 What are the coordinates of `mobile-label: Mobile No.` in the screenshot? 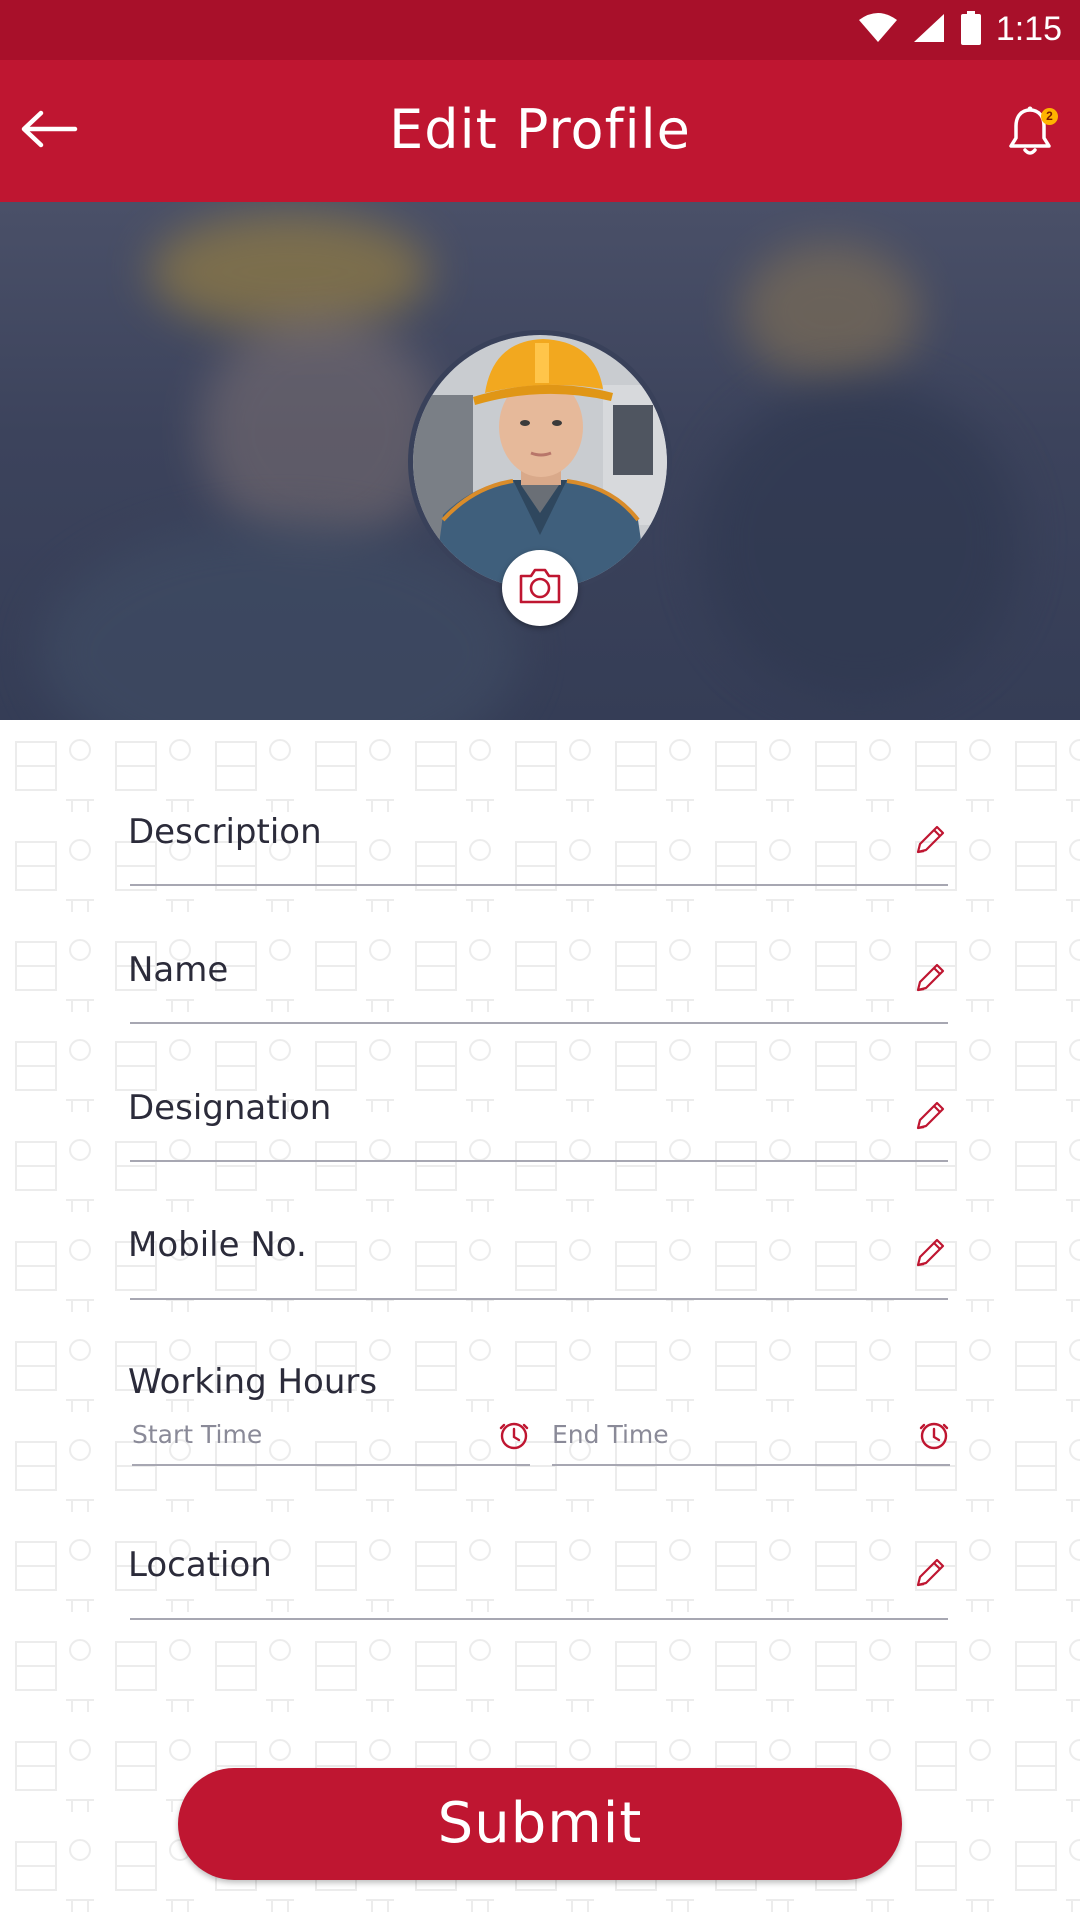 It's located at (217, 1245).